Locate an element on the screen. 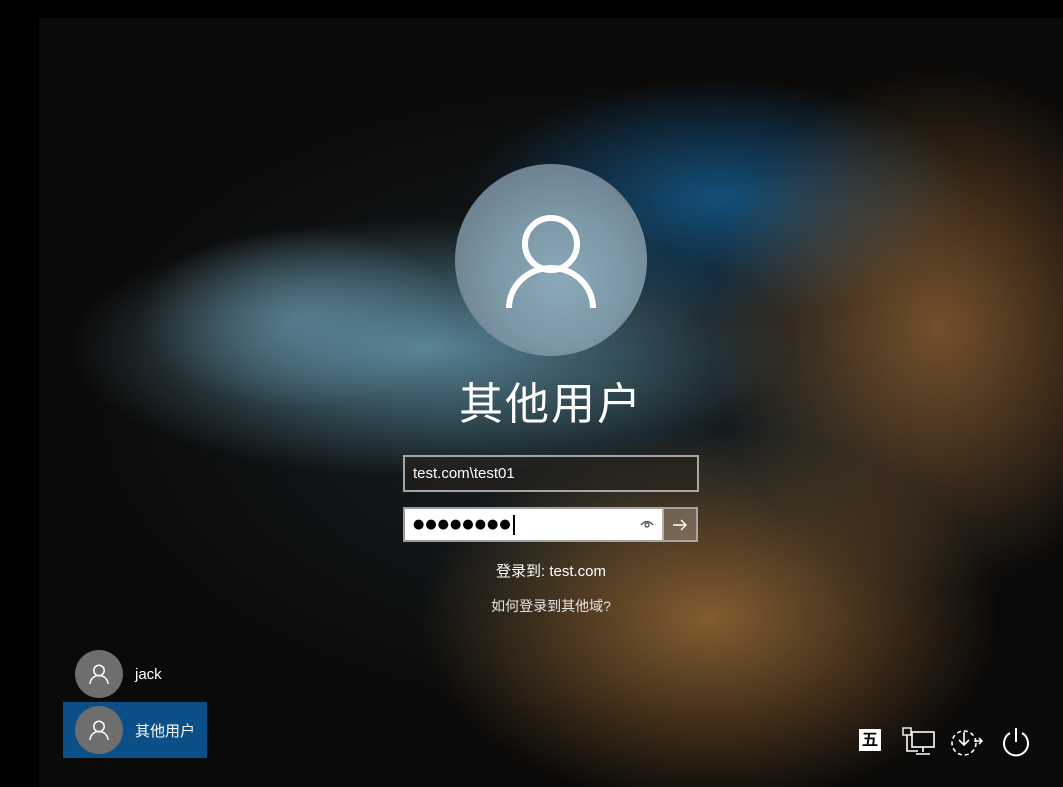 Image resolution: width=1063 pixels, height=787 pixels. user-list-item-other-user: 其他用户 is located at coordinates (135, 730).